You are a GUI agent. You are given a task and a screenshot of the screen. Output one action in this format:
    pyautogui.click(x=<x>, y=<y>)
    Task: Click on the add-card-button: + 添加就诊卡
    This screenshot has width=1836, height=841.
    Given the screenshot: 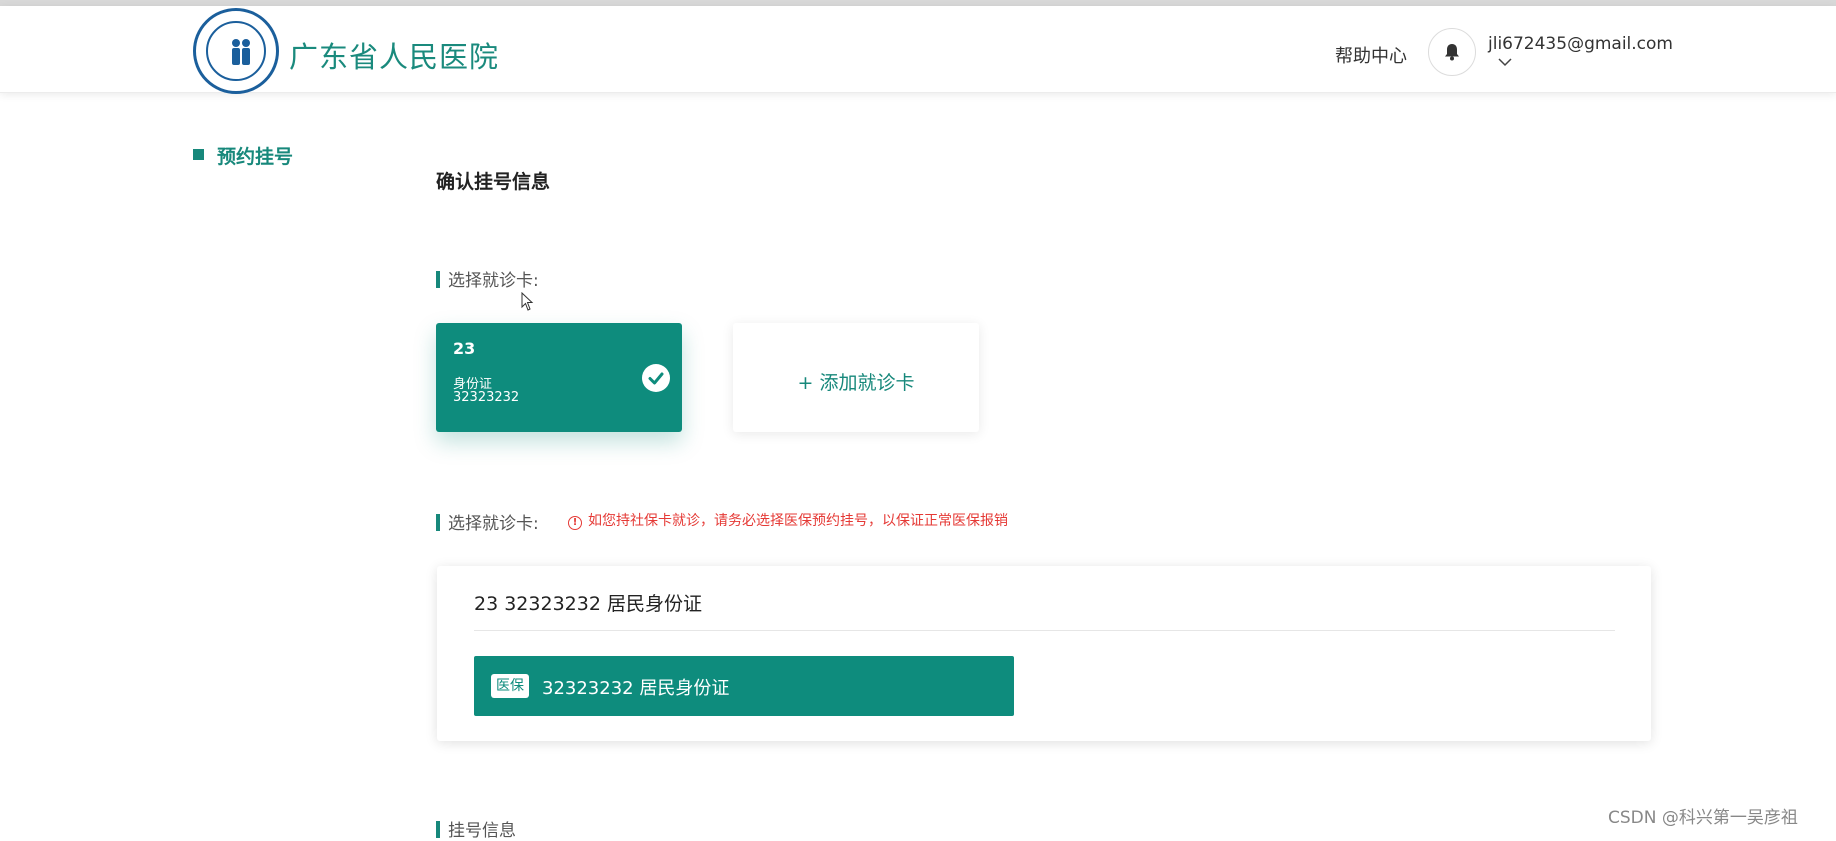 What is the action you would take?
    pyautogui.click(x=856, y=377)
    